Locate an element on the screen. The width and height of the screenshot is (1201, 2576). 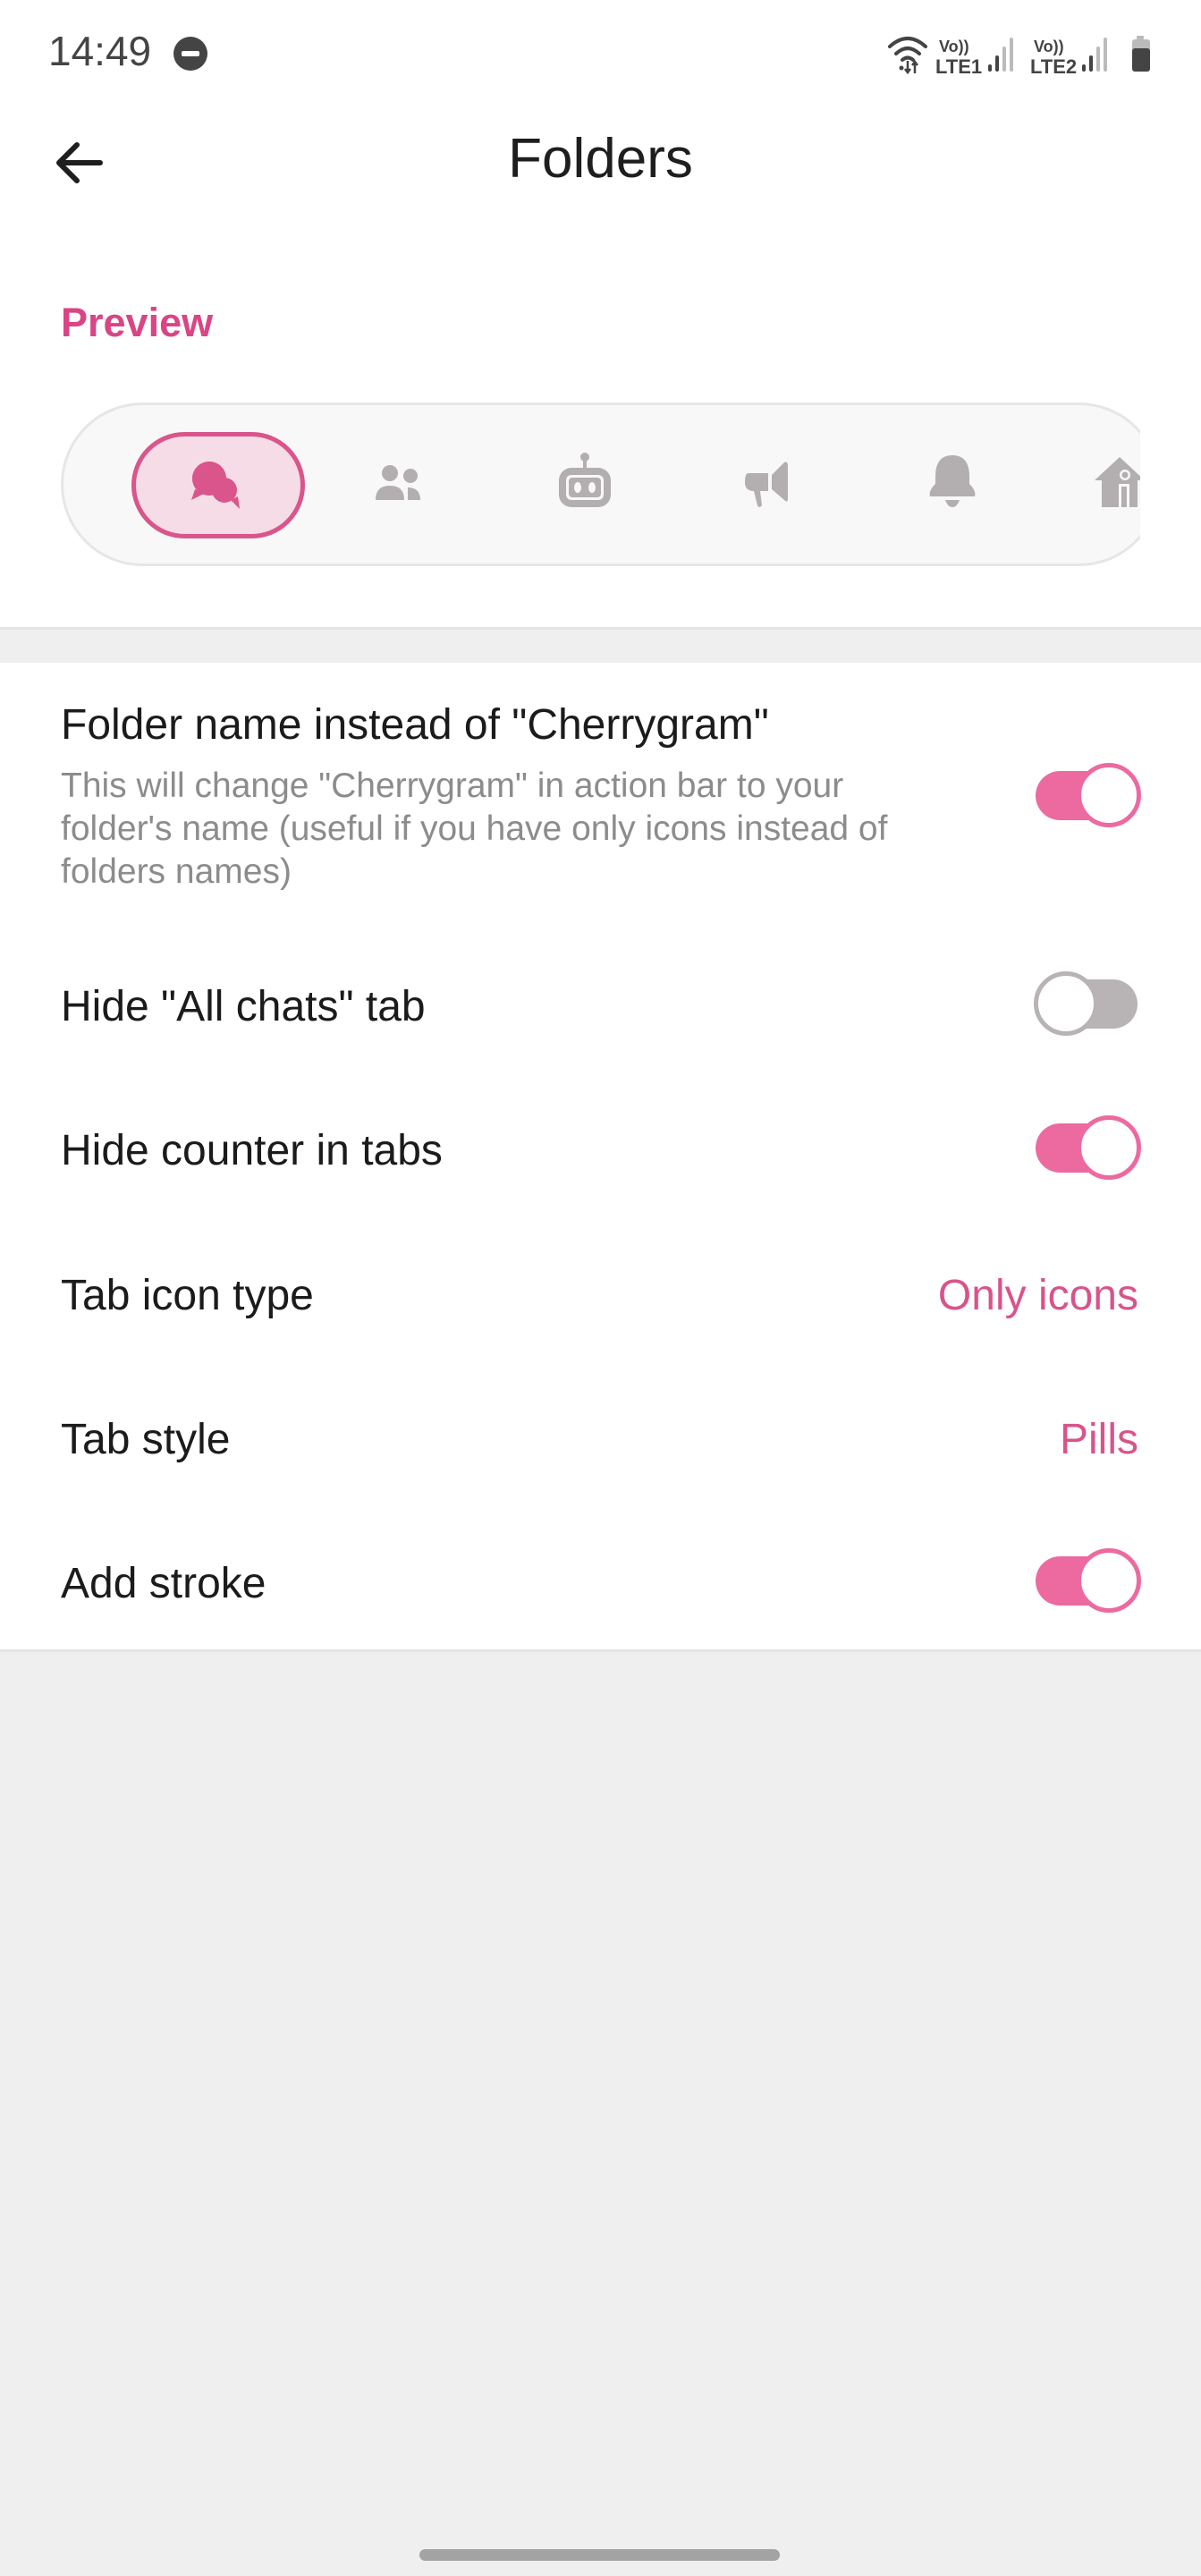
svg-text: LTE1 is located at coordinates (959, 66).